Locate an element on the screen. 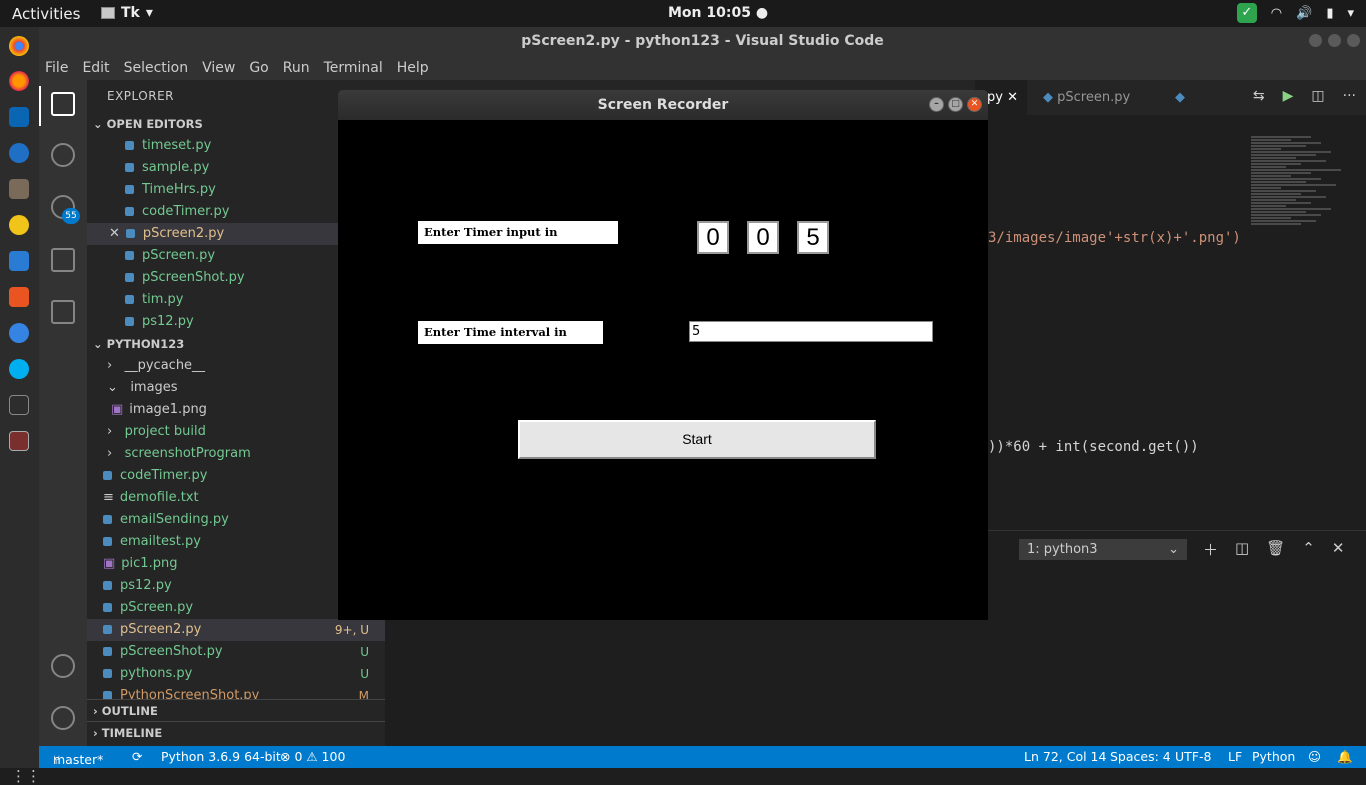 The height and width of the screenshot is (785, 1366). trash-icon: 🗑 is located at coordinates (1275, 549).